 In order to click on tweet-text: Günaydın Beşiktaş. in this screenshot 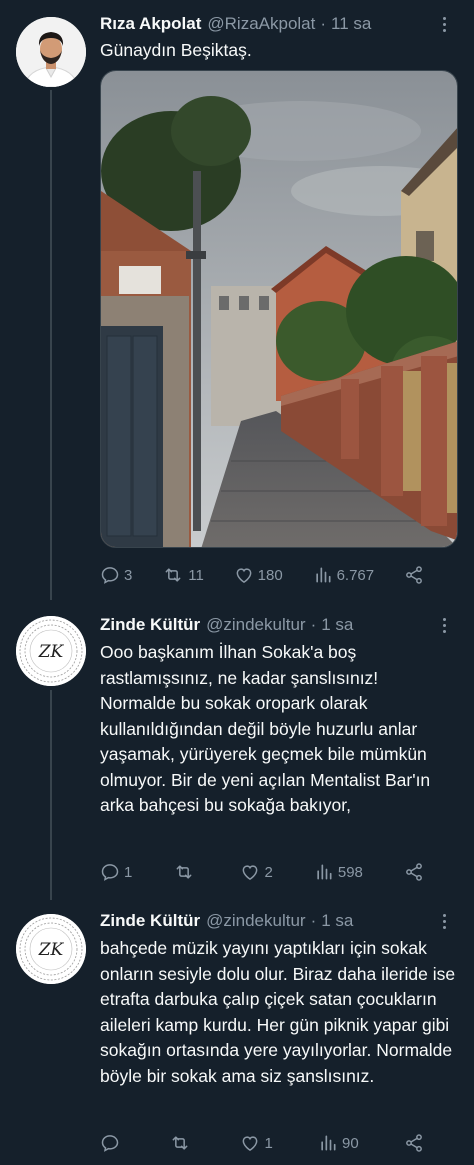, I will do `click(176, 50)`.